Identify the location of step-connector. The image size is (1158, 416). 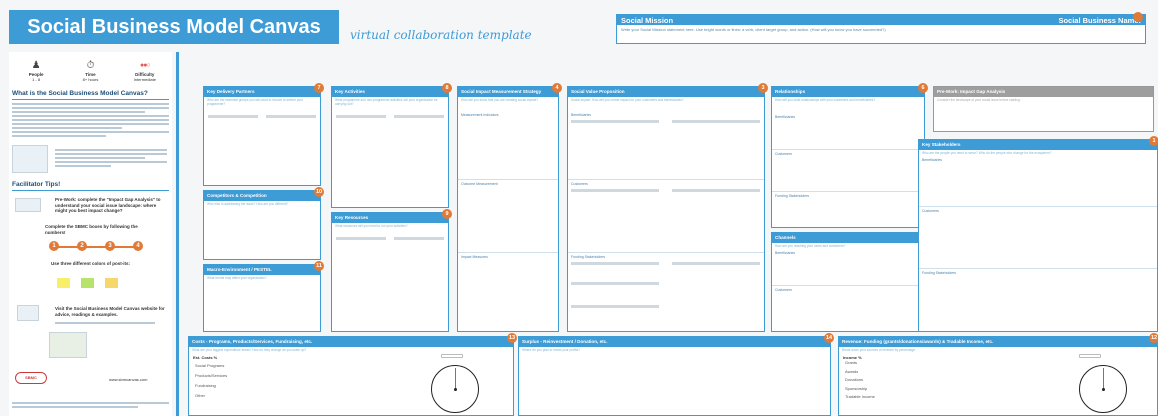
(96, 247).